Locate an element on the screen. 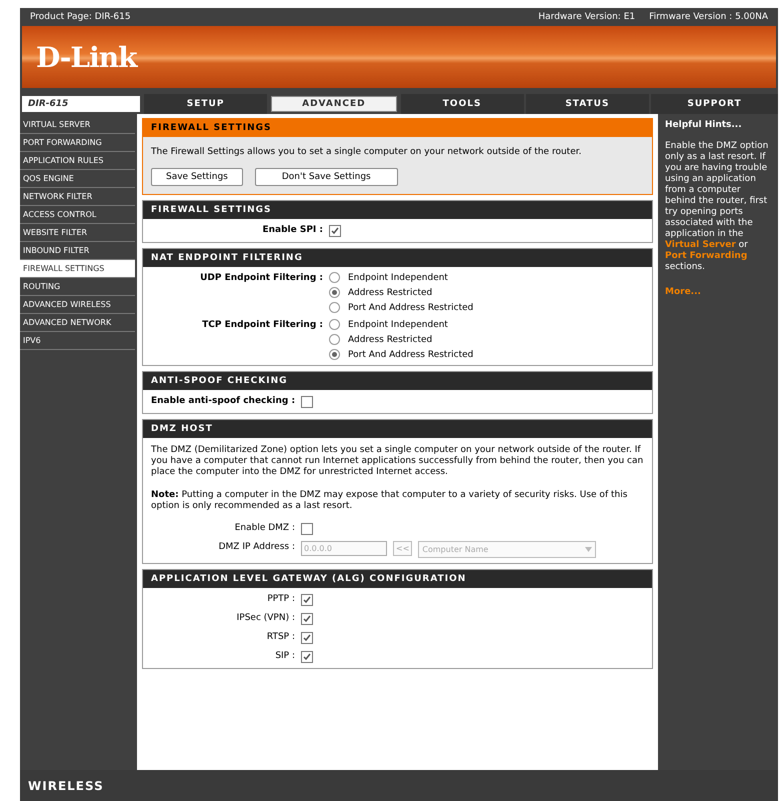 Image resolution: width=781 pixels, height=801 pixels. field-label: UDP Endpoint Filtering : is located at coordinates (261, 278).